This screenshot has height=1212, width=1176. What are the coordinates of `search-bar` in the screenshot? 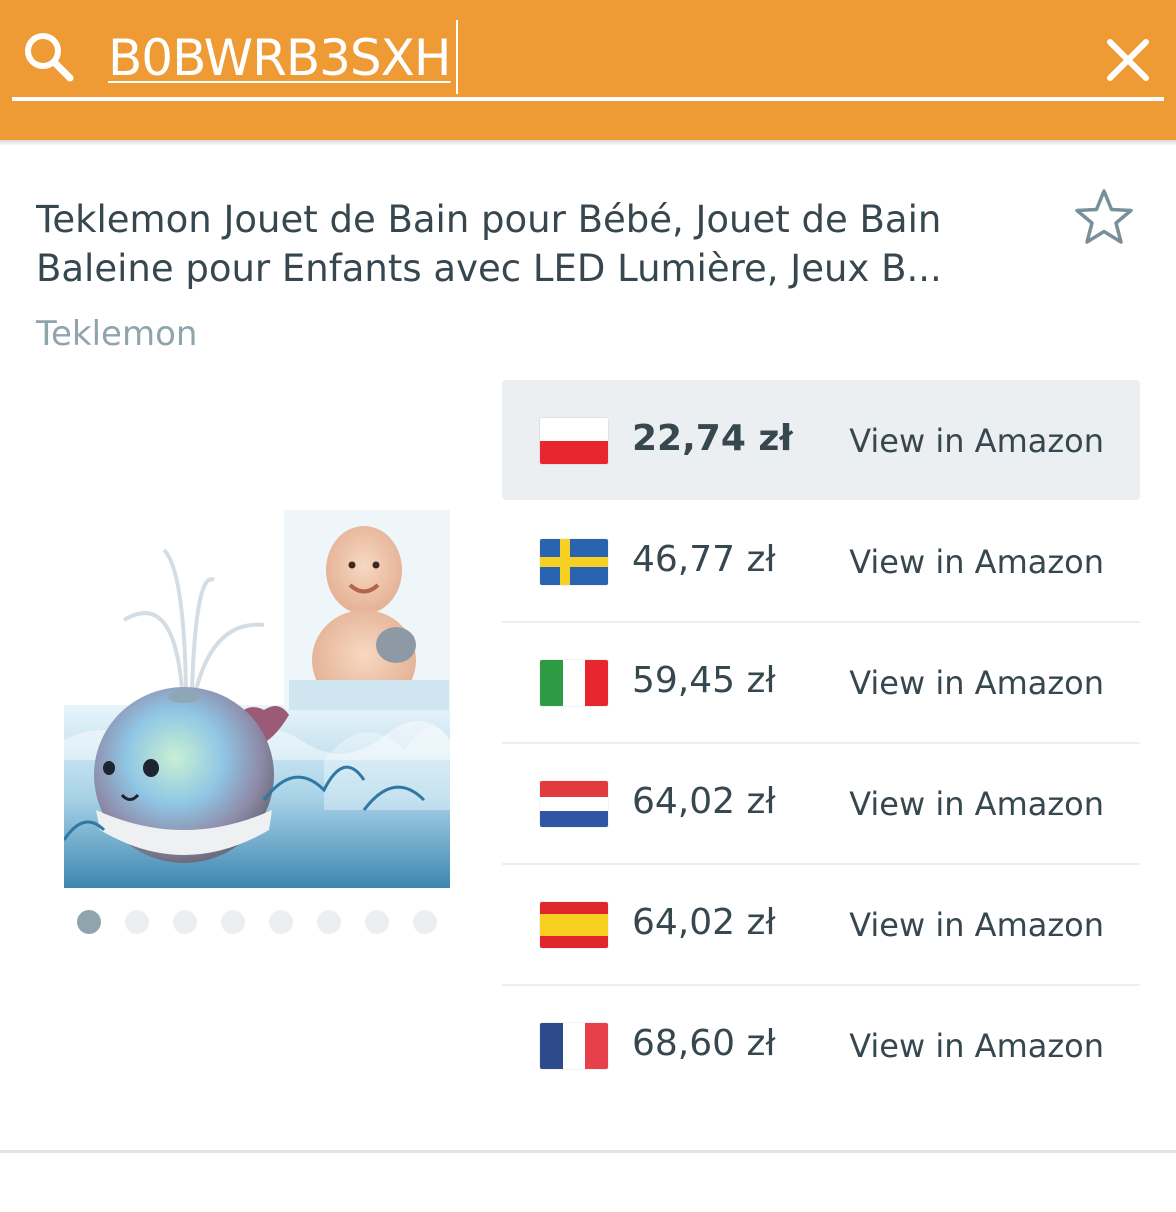 It's located at (588, 70).